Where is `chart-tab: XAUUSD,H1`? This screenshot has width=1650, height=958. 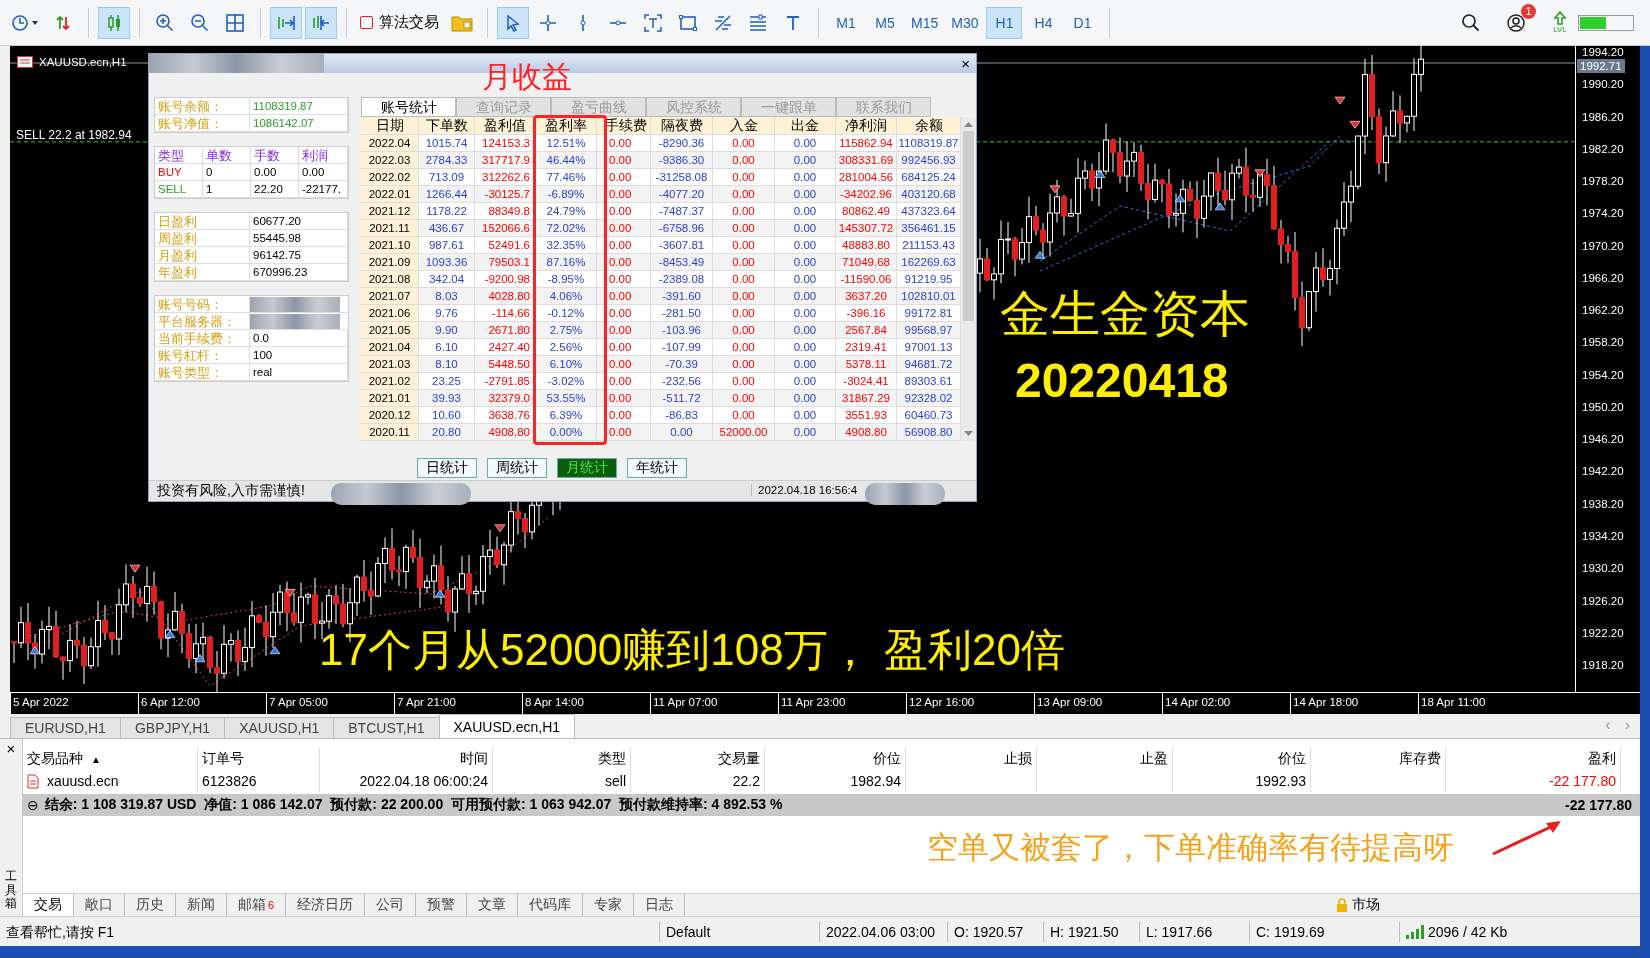 chart-tab: XAUUSD,H1 is located at coordinates (279, 727).